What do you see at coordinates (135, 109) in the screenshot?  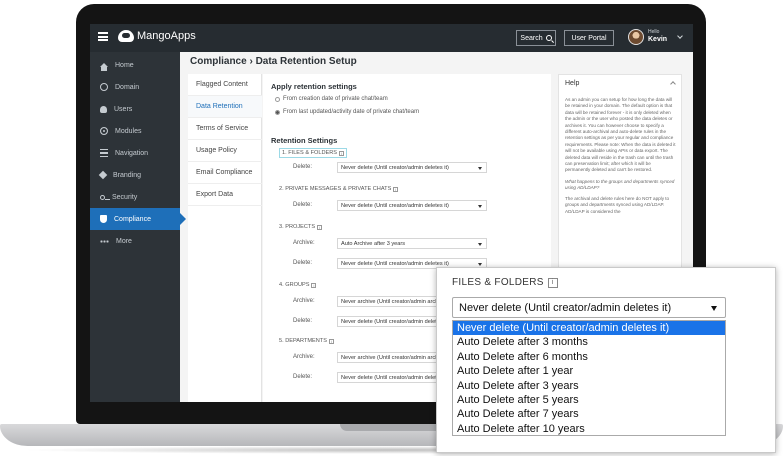 I see `sidebar-item-users: Users` at bounding box center [135, 109].